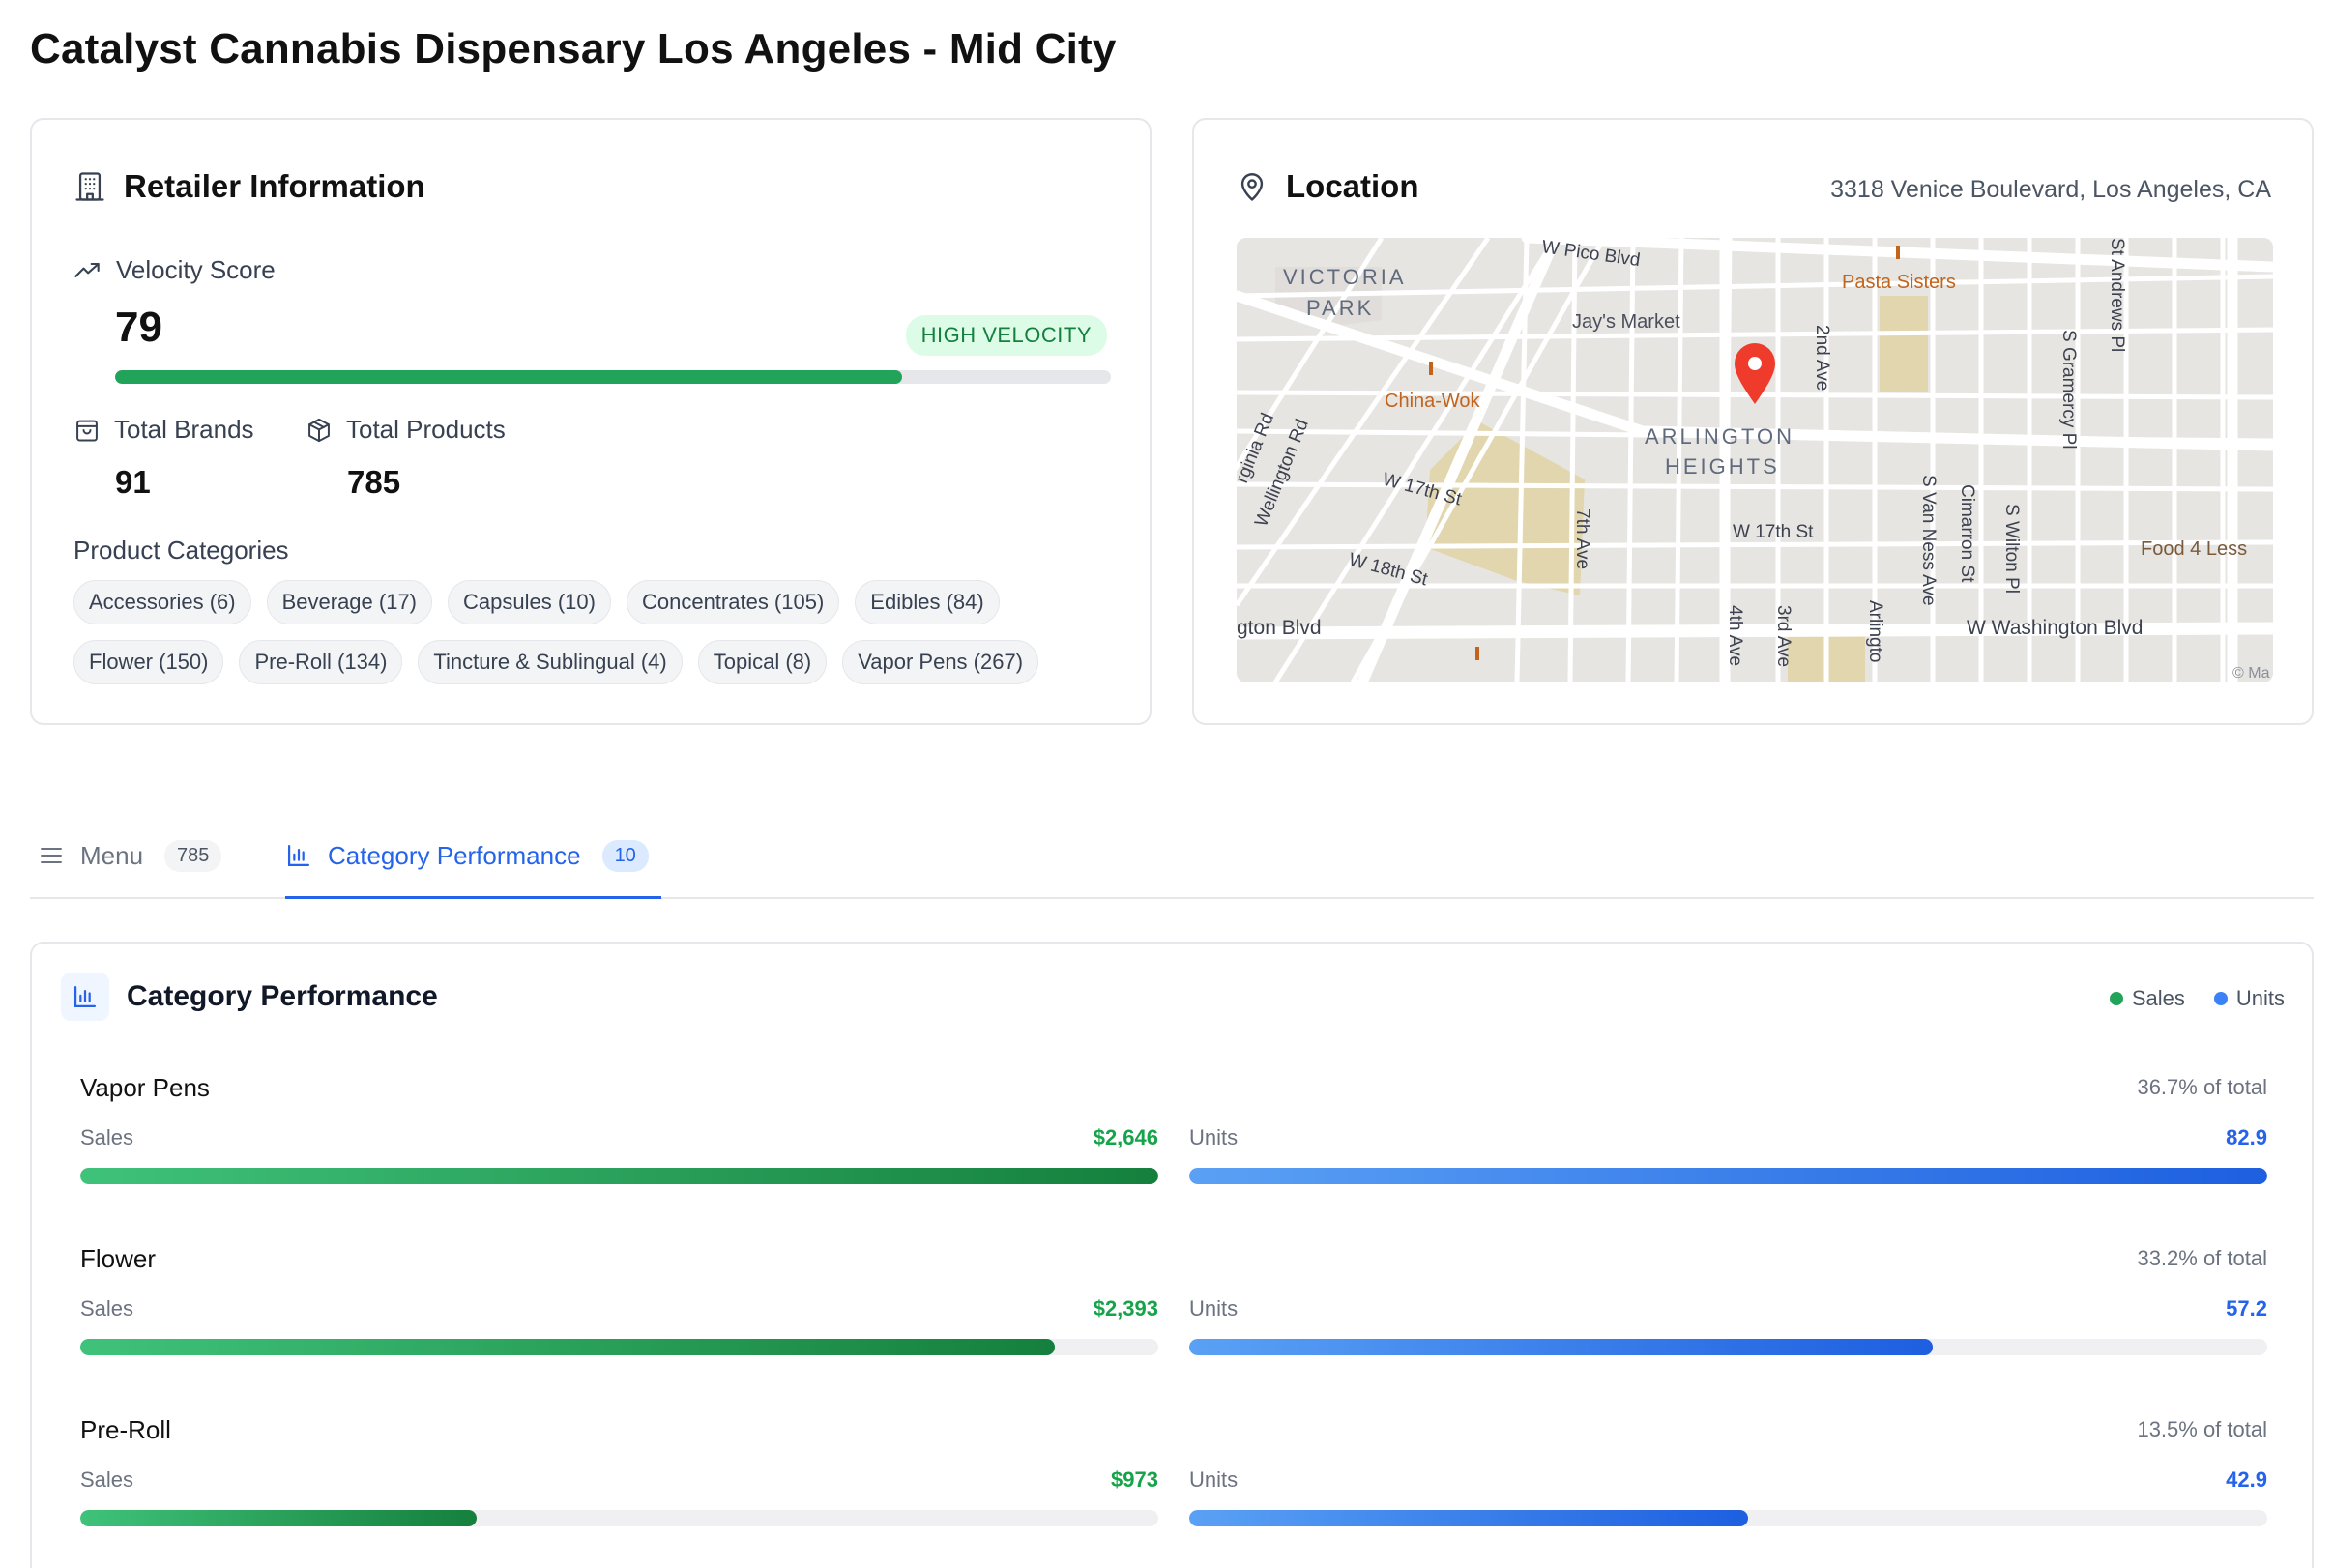 The image size is (2334, 1568). I want to click on category-chip: Concentrates (105), so click(733, 602).